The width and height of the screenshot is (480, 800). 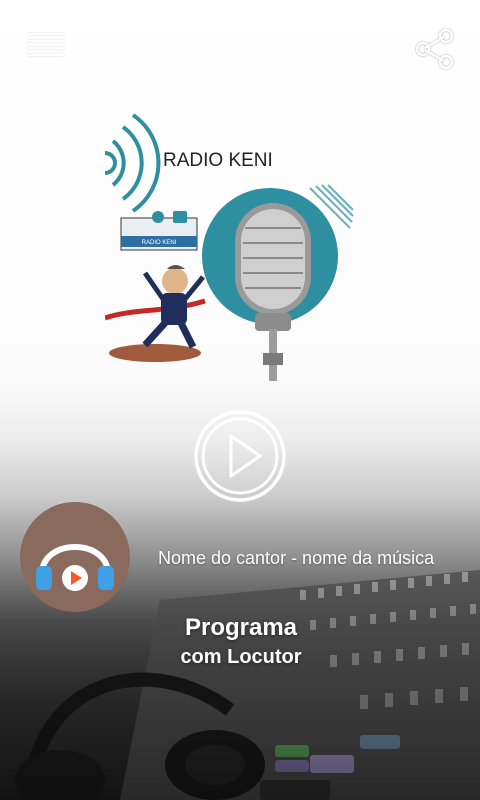 I want to click on menu-button, so click(x=46, y=48).